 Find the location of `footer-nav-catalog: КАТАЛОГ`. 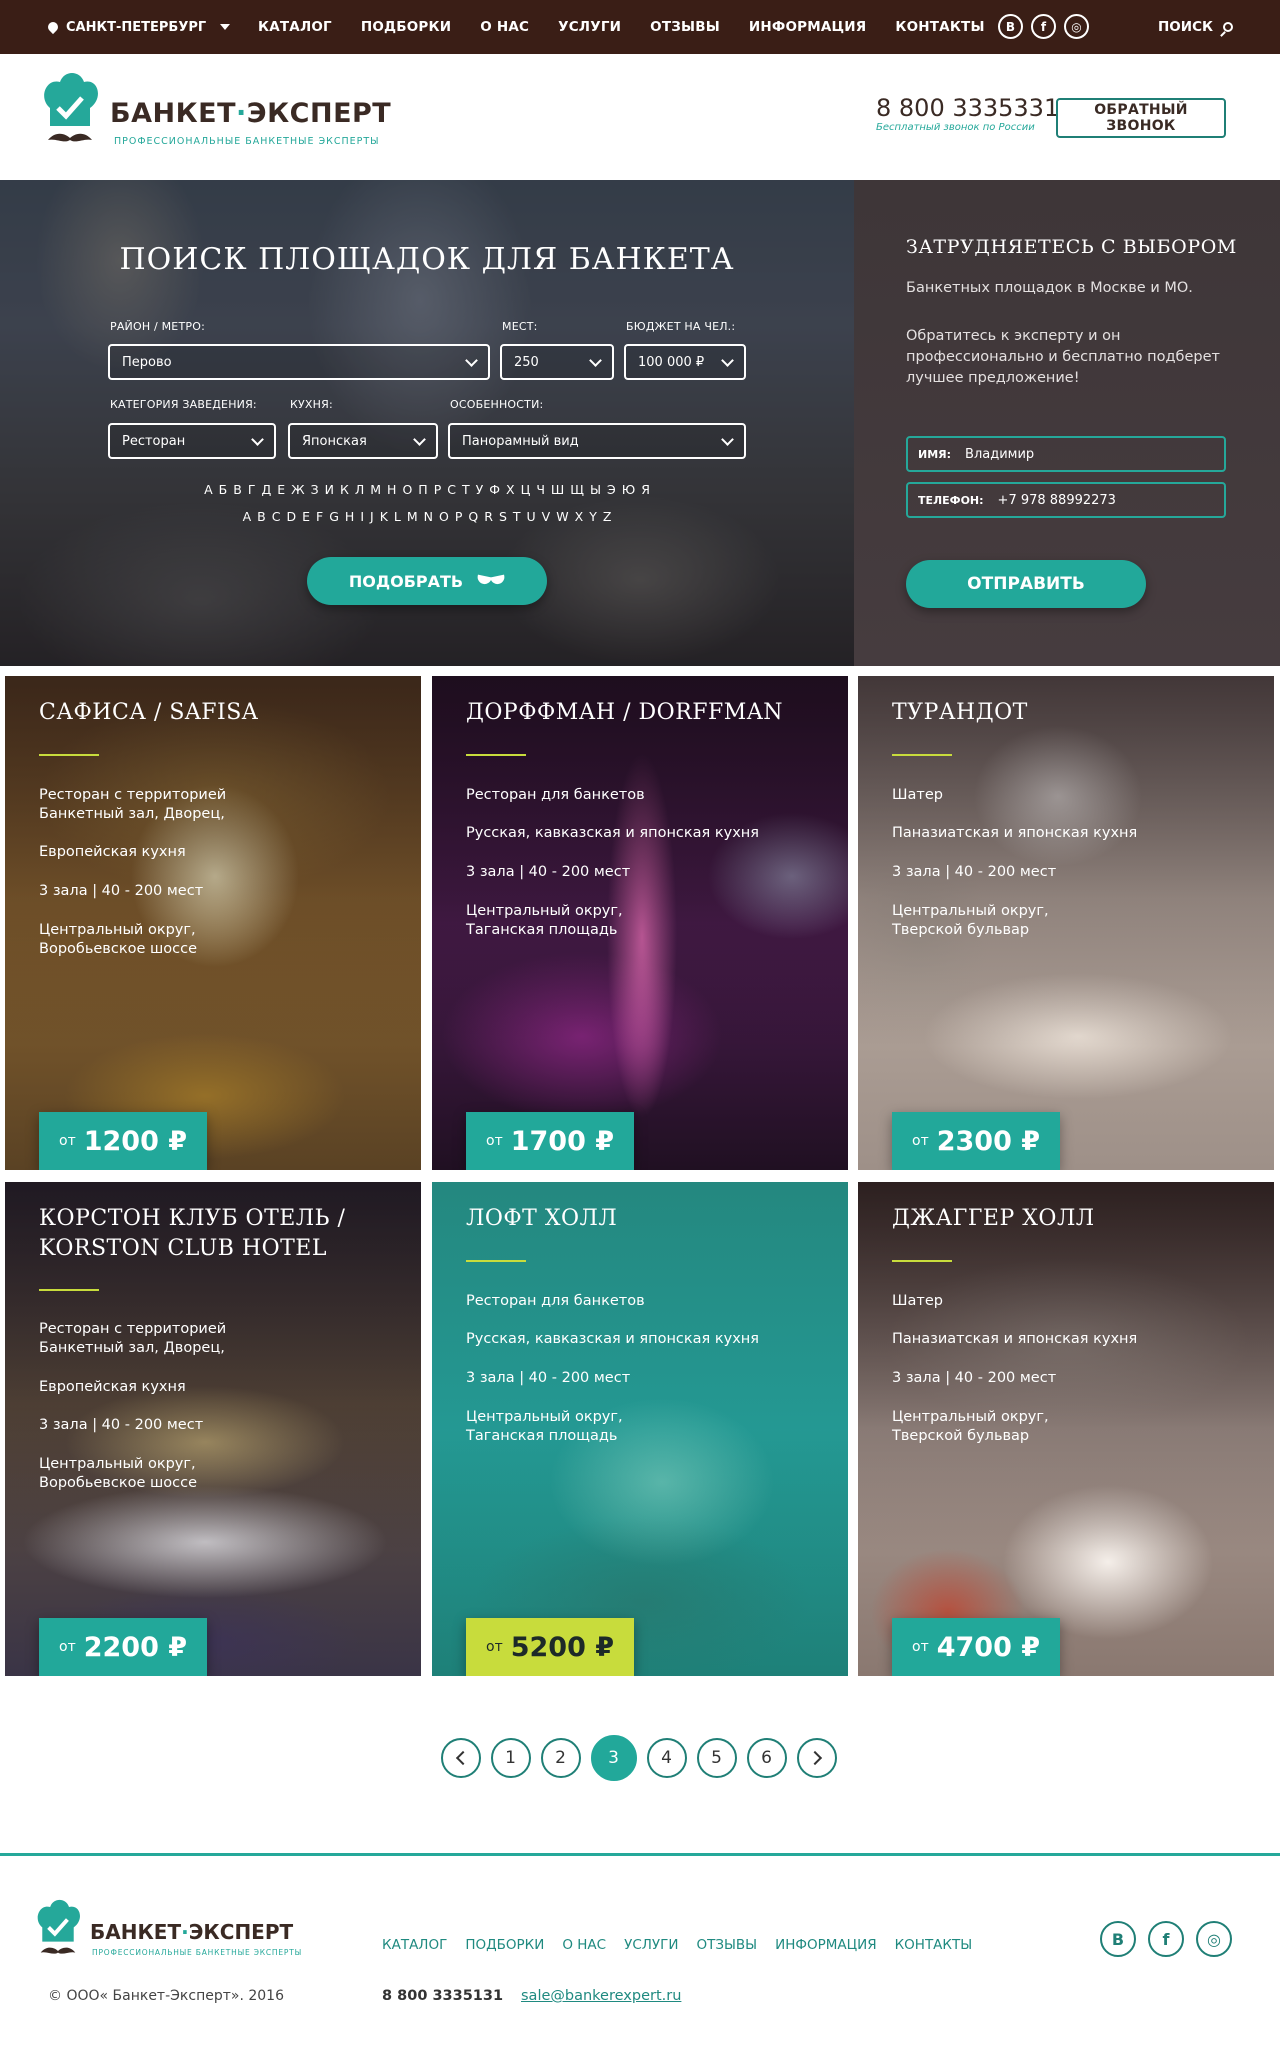

footer-nav-catalog: КАТАЛОГ is located at coordinates (414, 1945).